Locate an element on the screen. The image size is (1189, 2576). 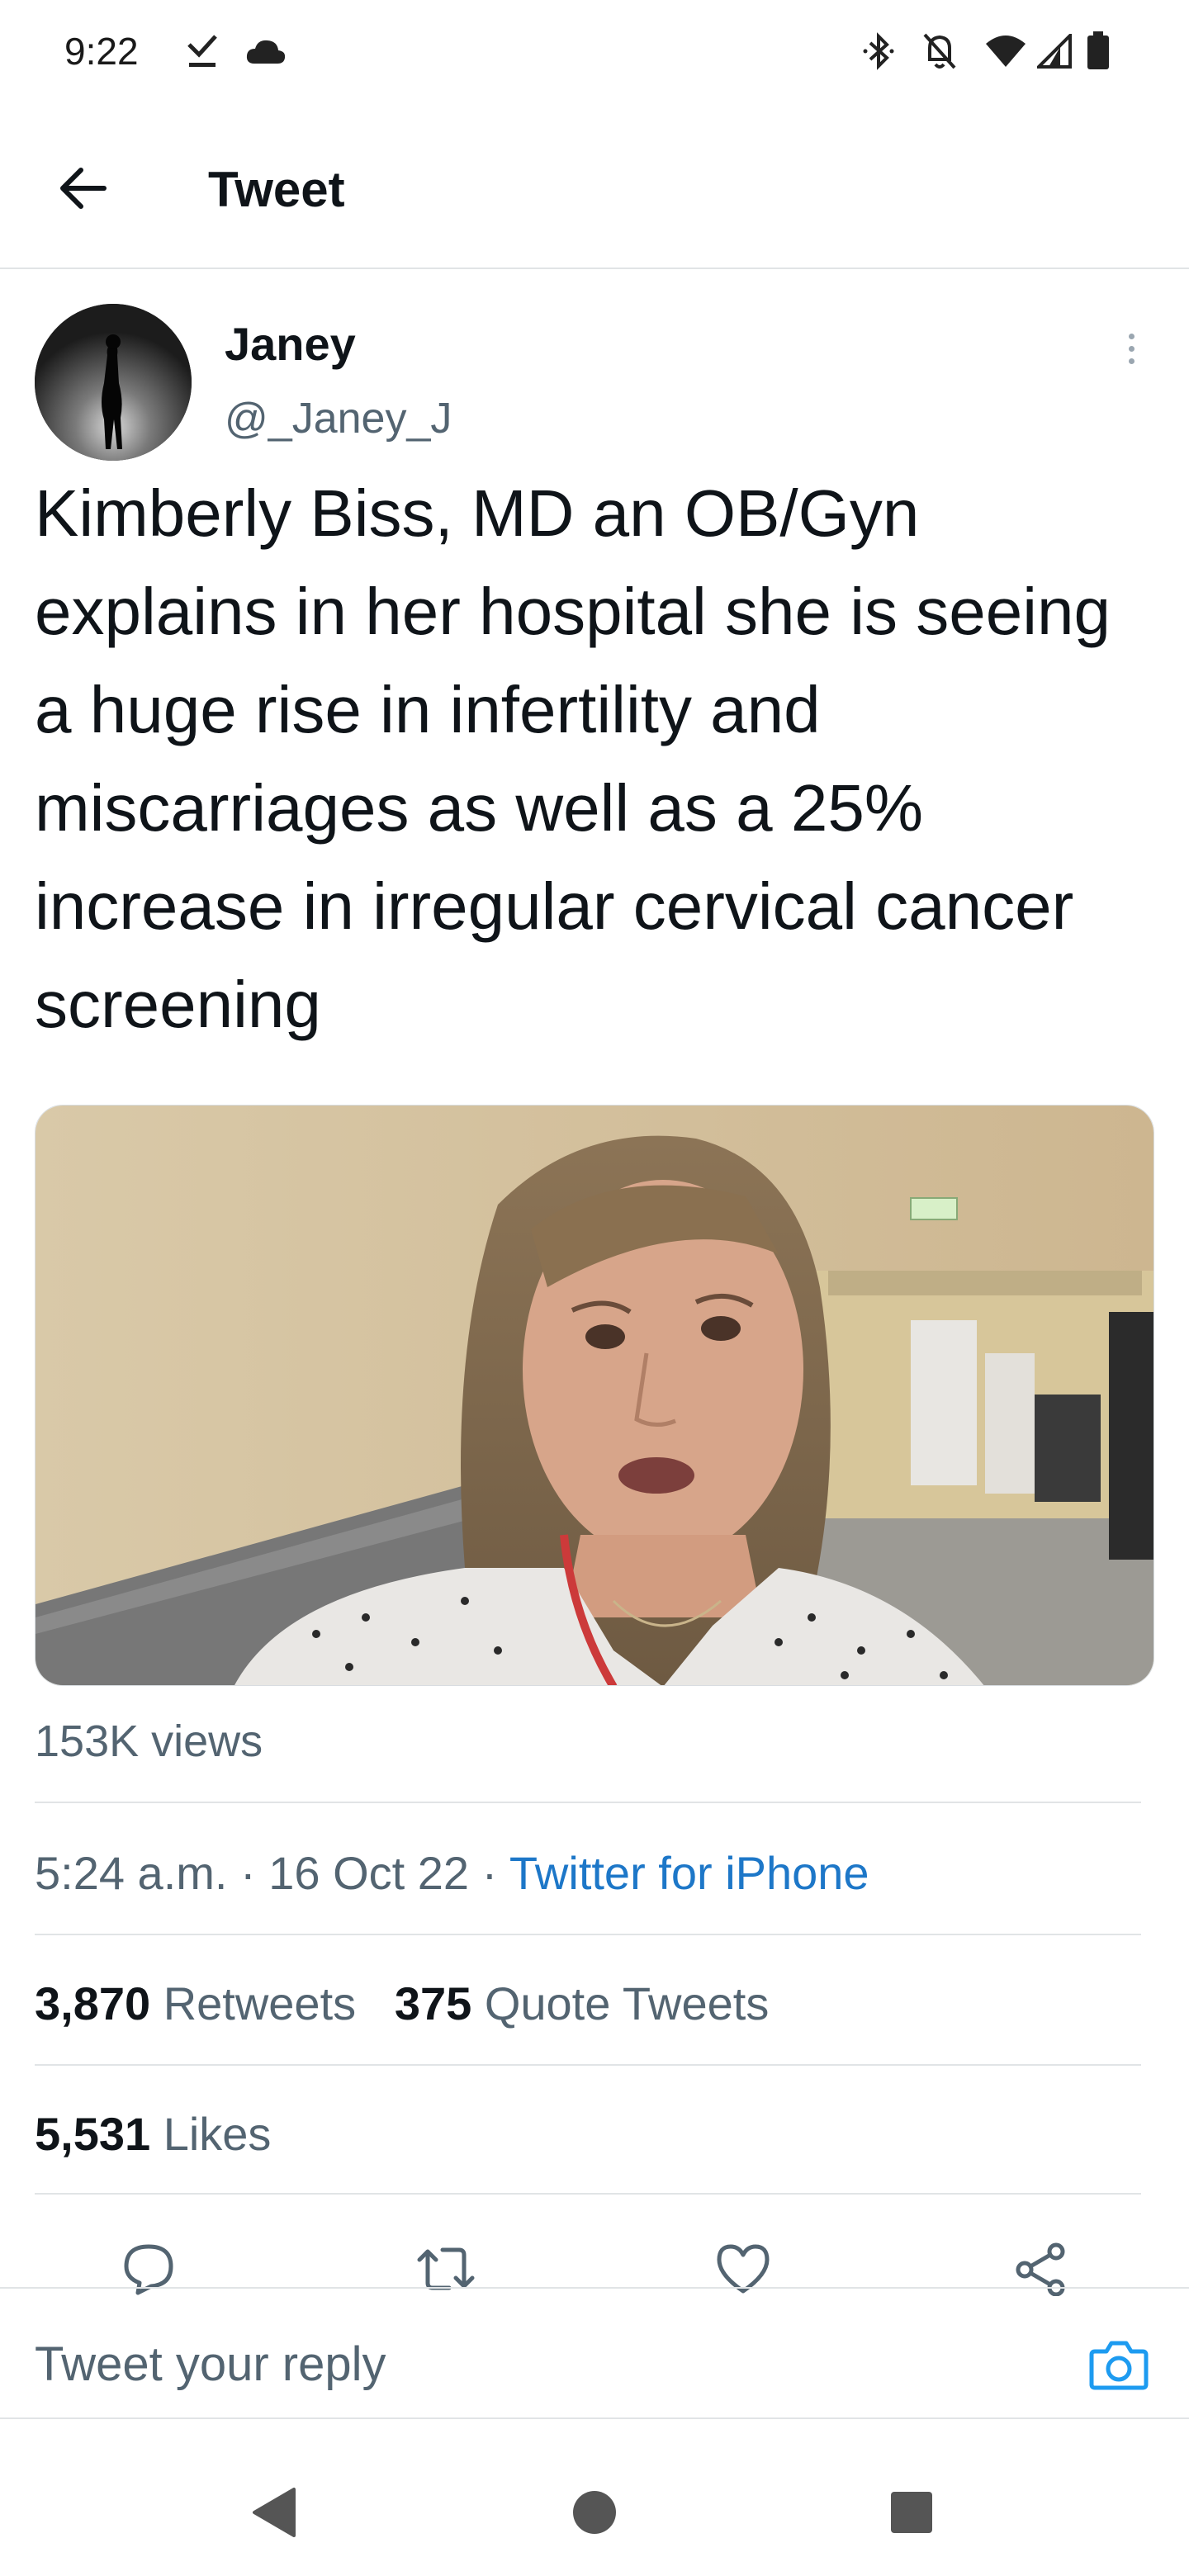
likes-label: Likes is located at coordinates (217, 2134).